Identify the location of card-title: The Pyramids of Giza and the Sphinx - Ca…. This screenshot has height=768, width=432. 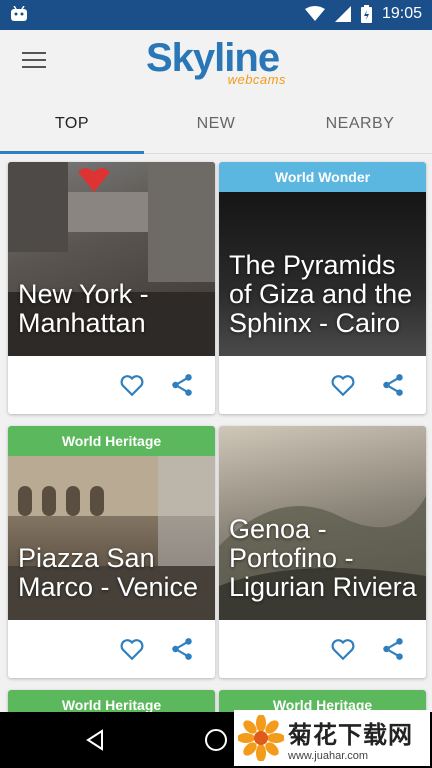
(321, 294).